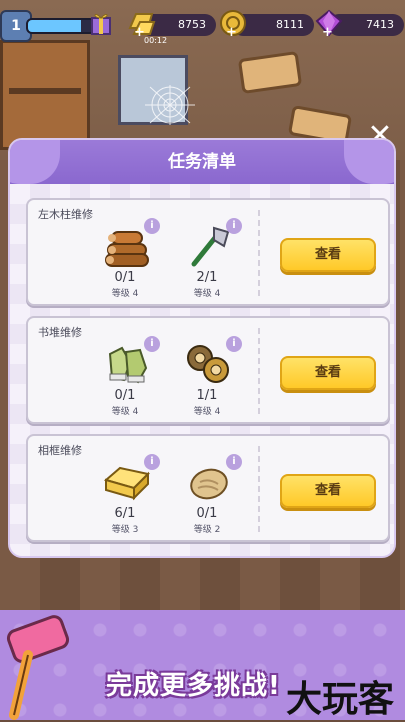 The height and width of the screenshot is (722, 405). I want to click on paint-roller-icon, so click(38, 667).